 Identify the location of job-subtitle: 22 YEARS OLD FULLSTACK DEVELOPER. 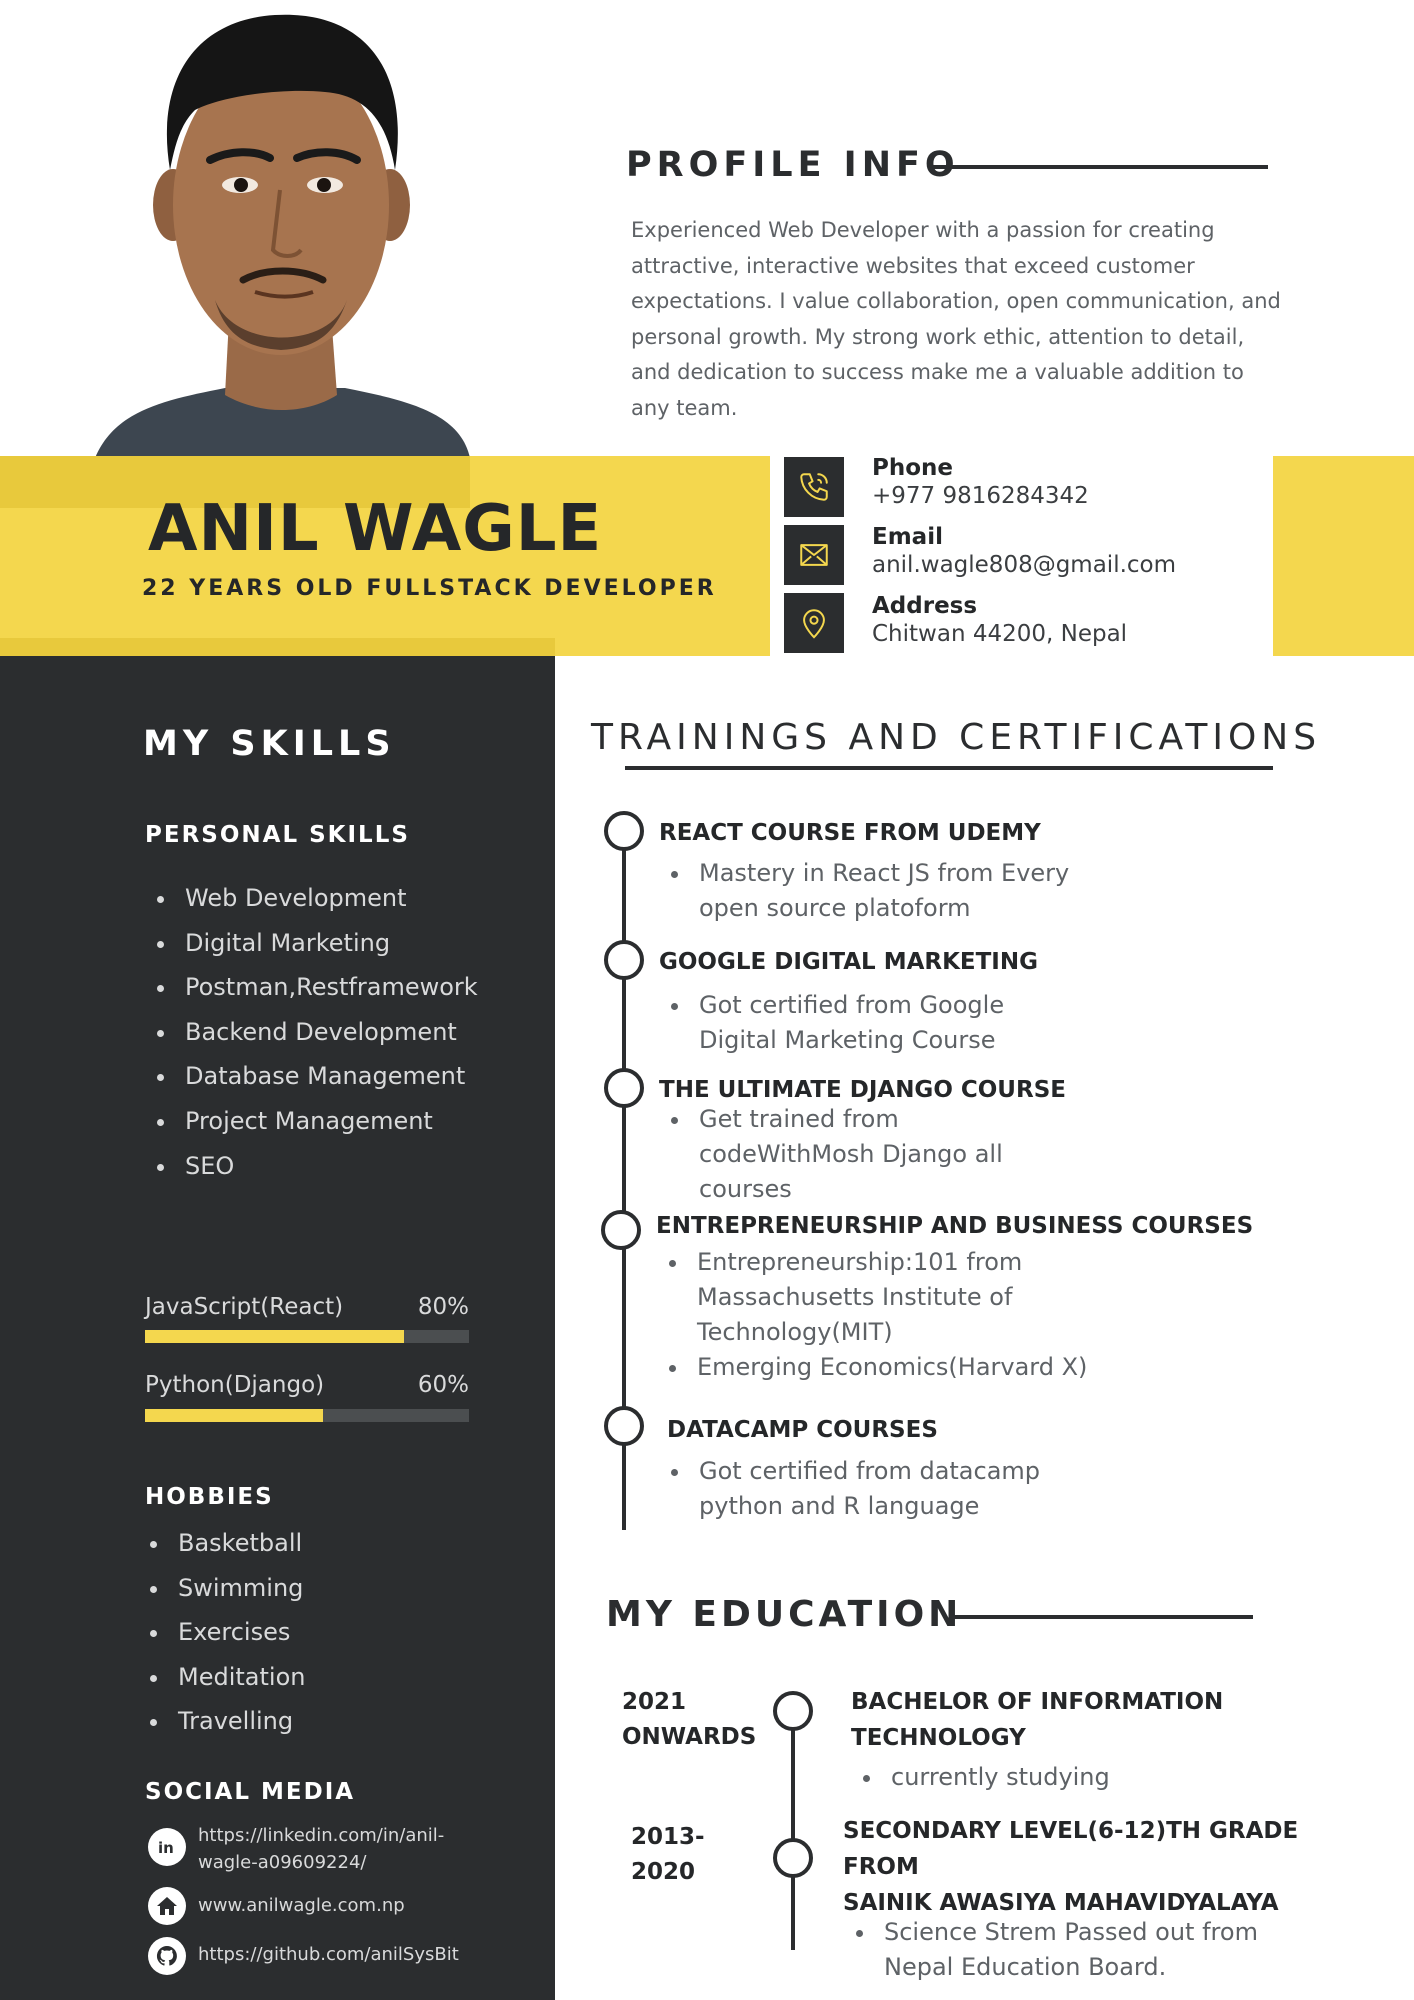
(429, 588).